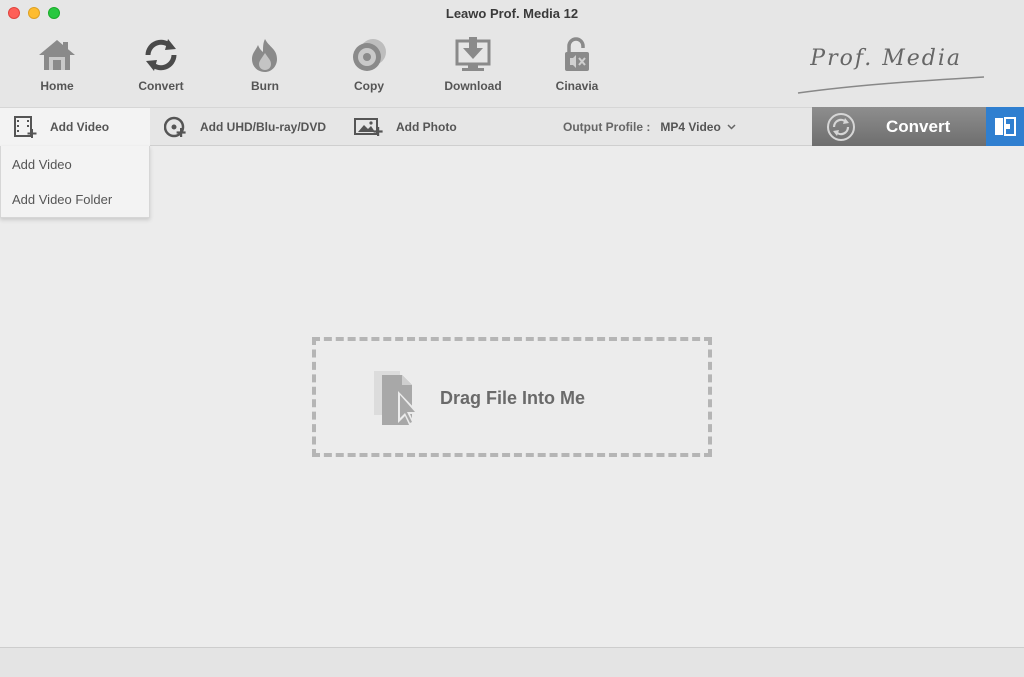 Image resolution: width=1024 pixels, height=677 pixels. What do you see at coordinates (891, 85) in the screenshot?
I see `logo-swoosh-icon` at bounding box center [891, 85].